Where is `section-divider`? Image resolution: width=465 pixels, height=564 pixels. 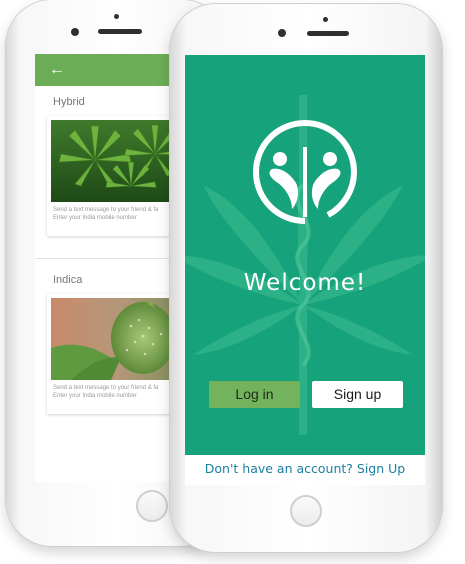 section-divider is located at coordinates (110, 258).